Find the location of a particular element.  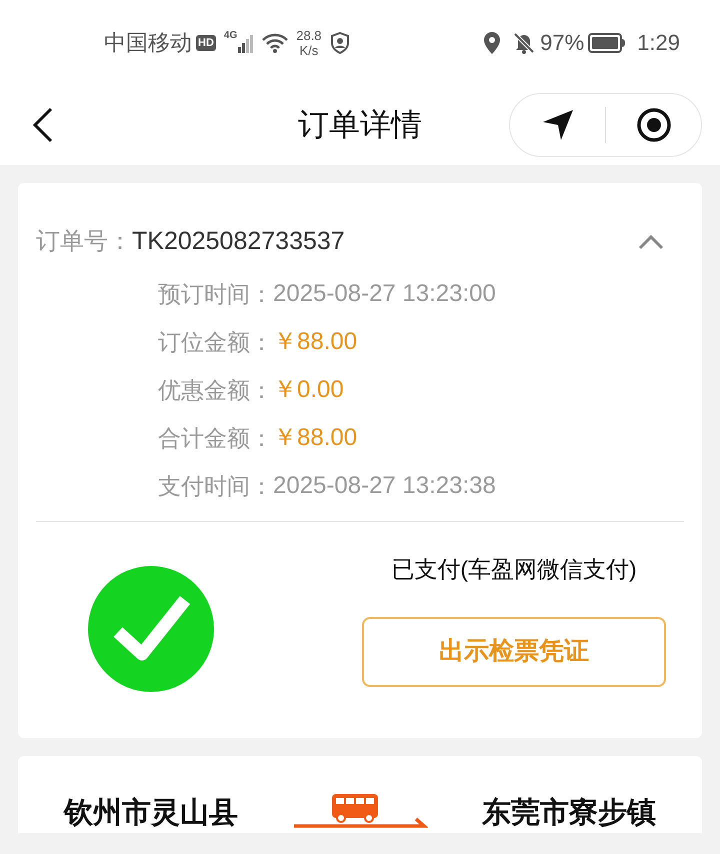

detail-label: 预订时间： is located at coordinates (215, 294).